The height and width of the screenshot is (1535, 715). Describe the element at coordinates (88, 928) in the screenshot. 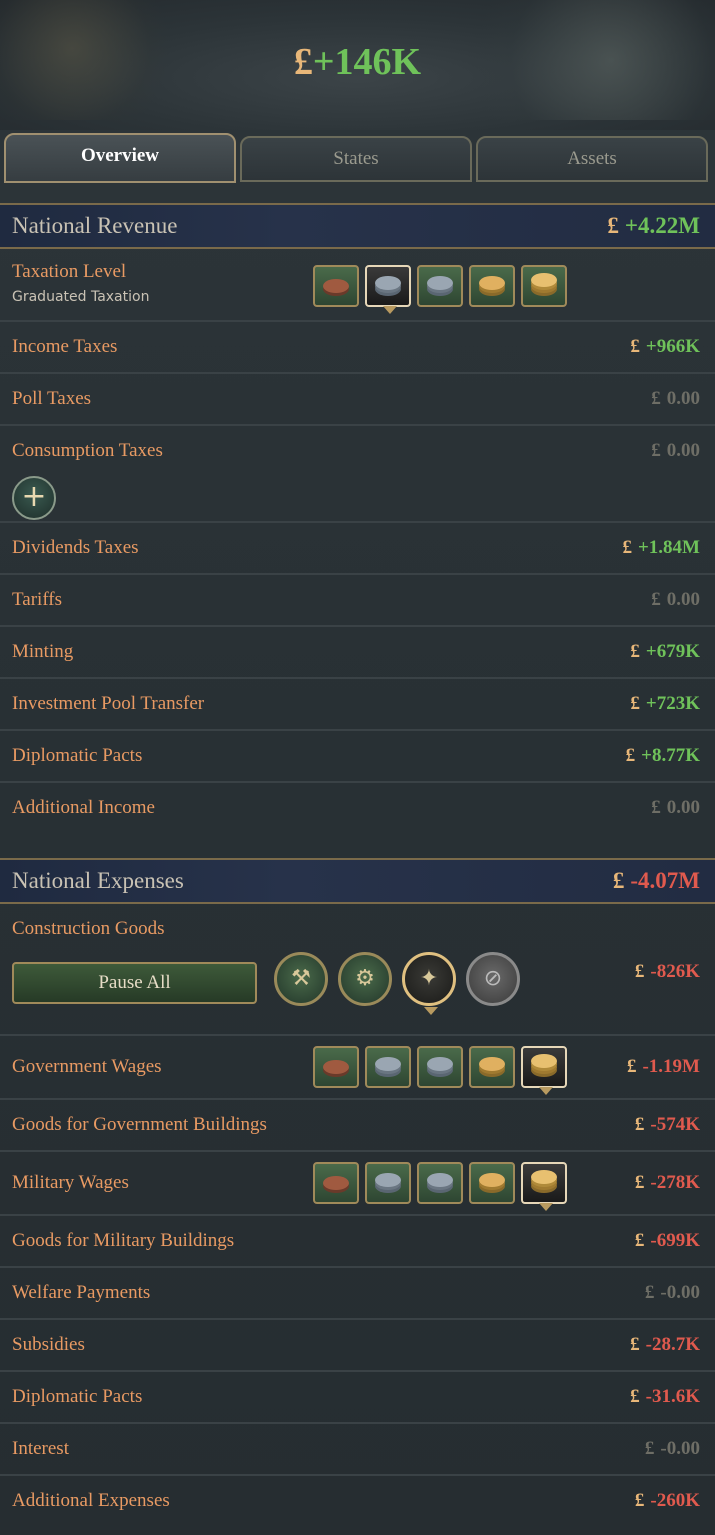

I see `construction-goods-label: Construction Goods` at that location.